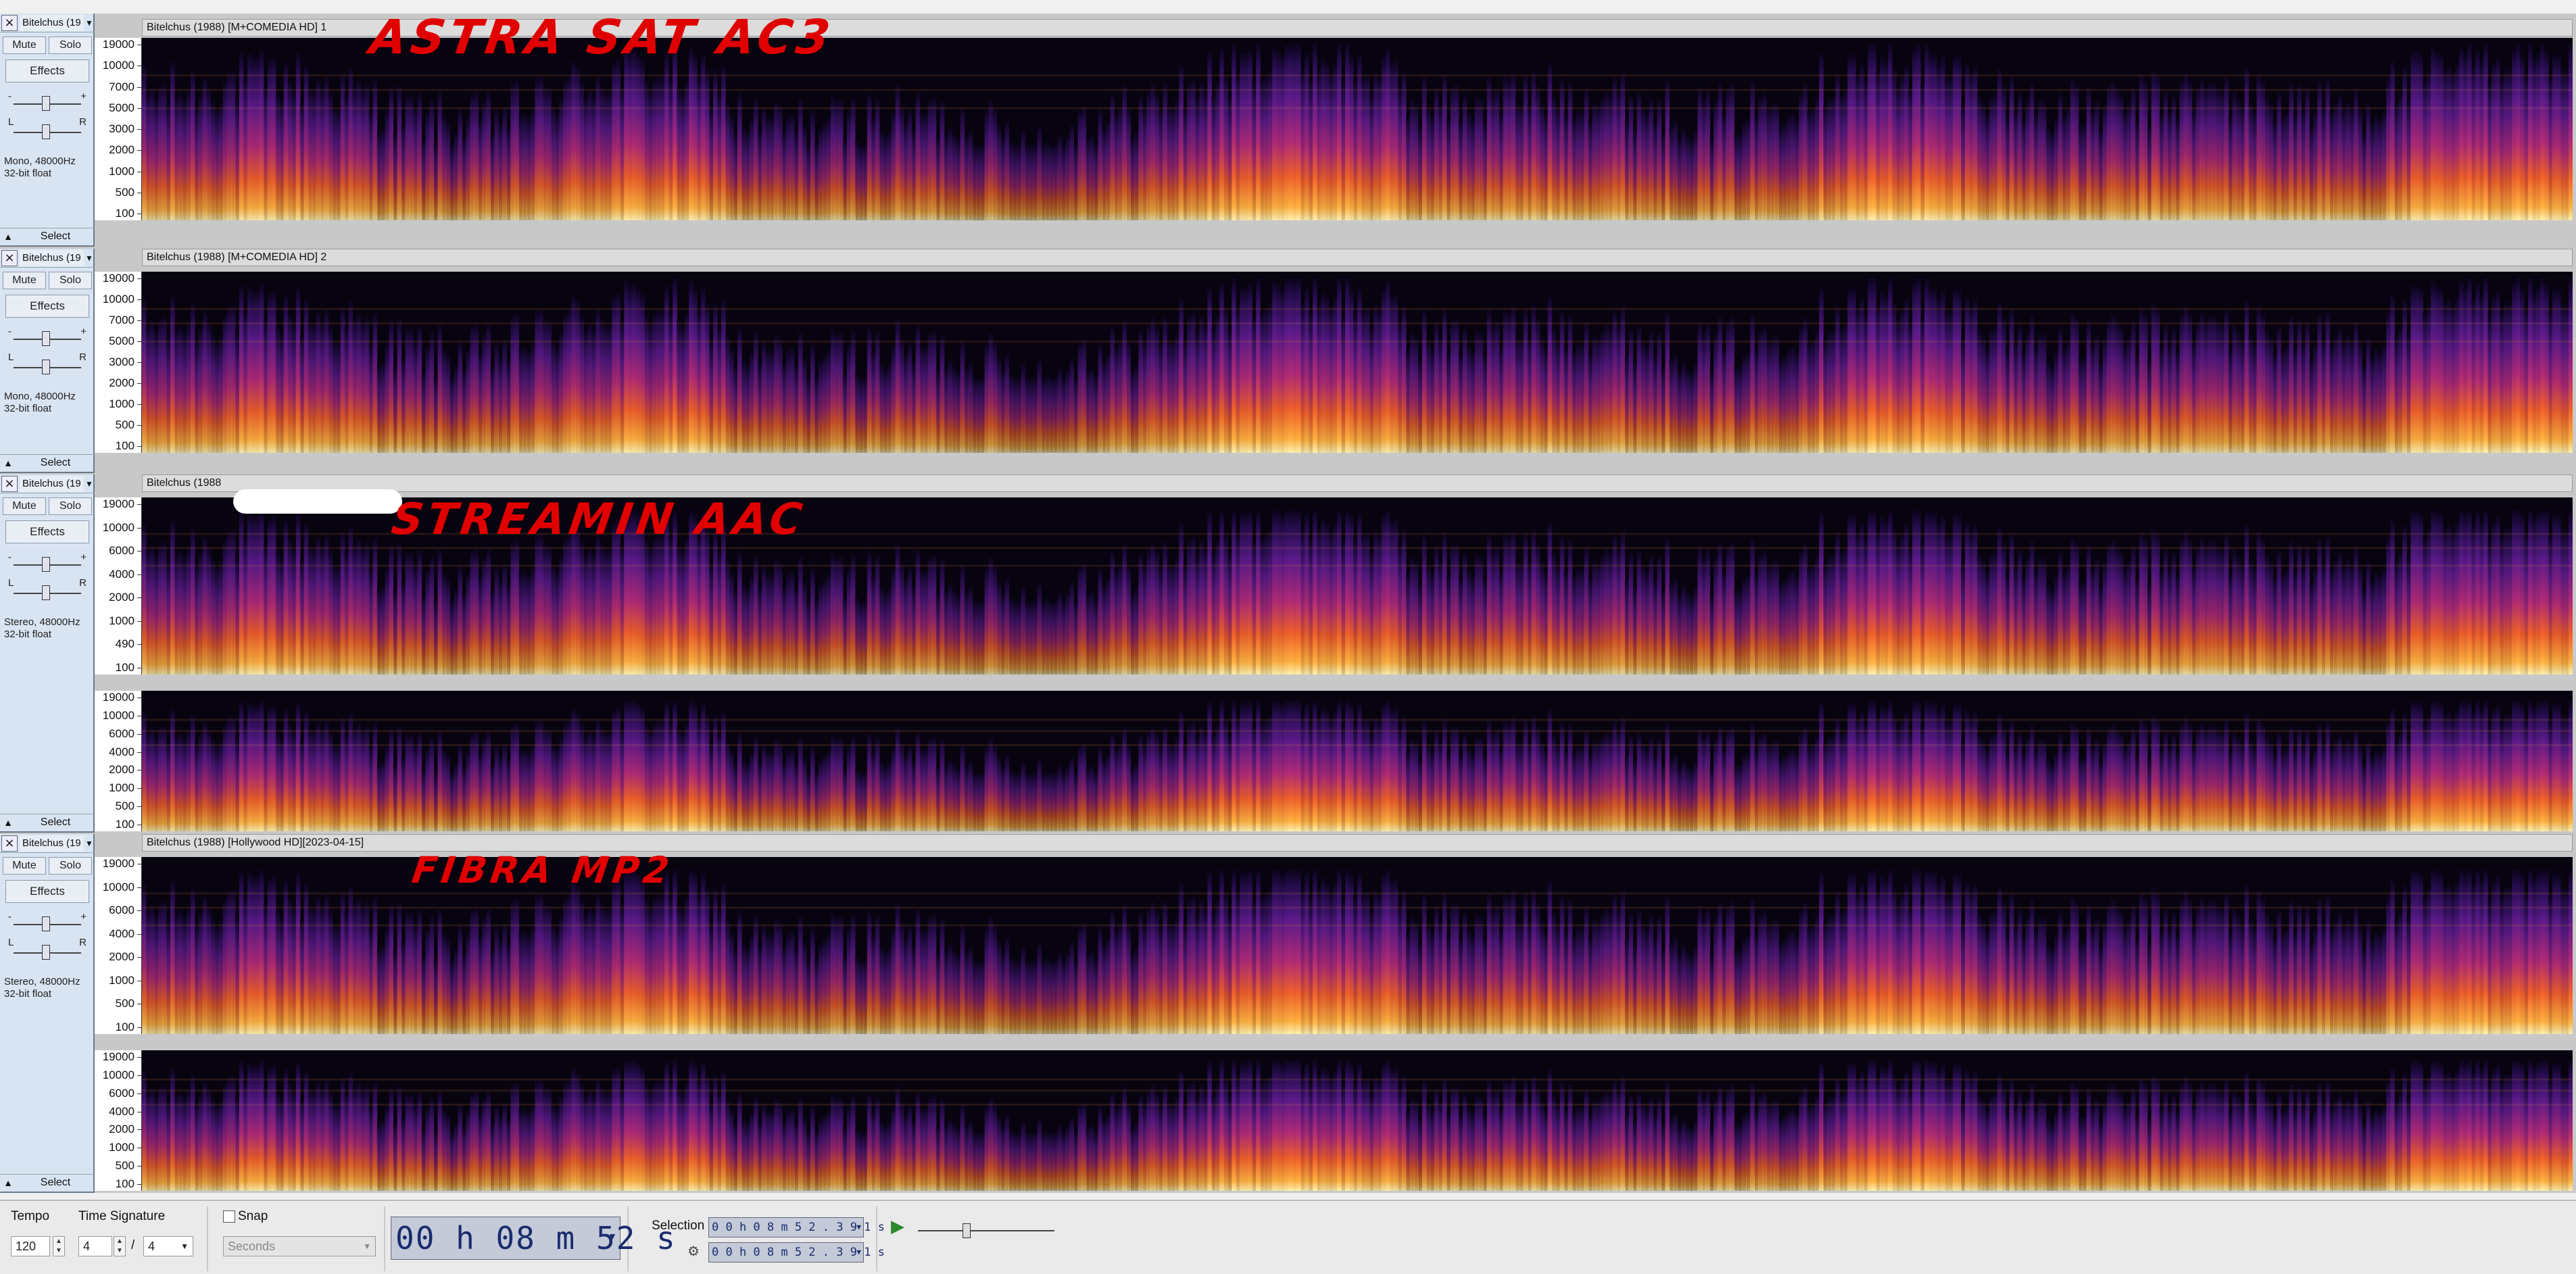  What do you see at coordinates (986, 1230) in the screenshot?
I see `play-speed-slider` at bounding box center [986, 1230].